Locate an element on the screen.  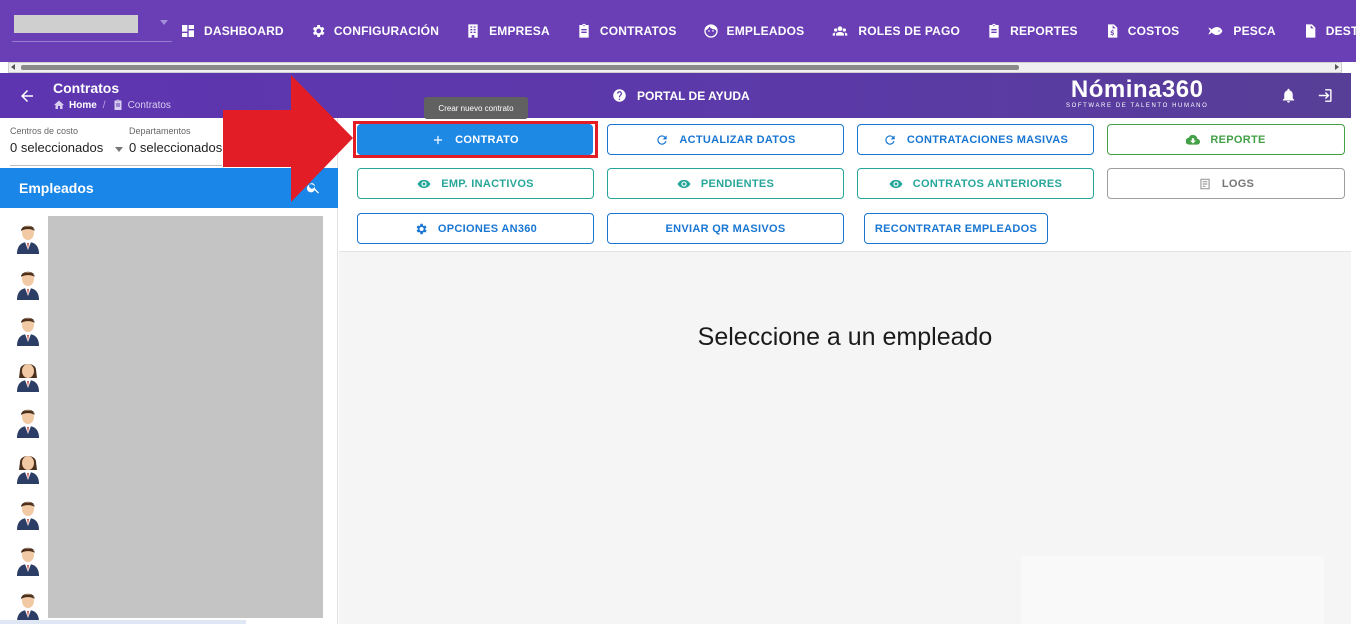
redacted-employee-names is located at coordinates (185, 417).